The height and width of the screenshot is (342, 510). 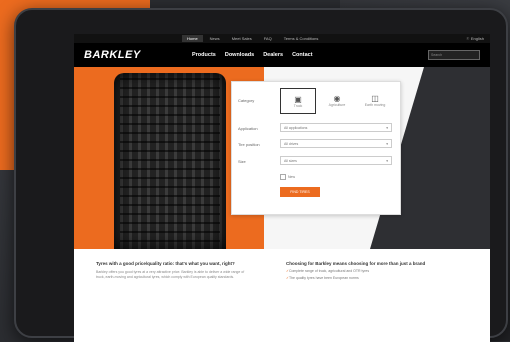 I want to click on checkbox-box, so click(x=283, y=177).